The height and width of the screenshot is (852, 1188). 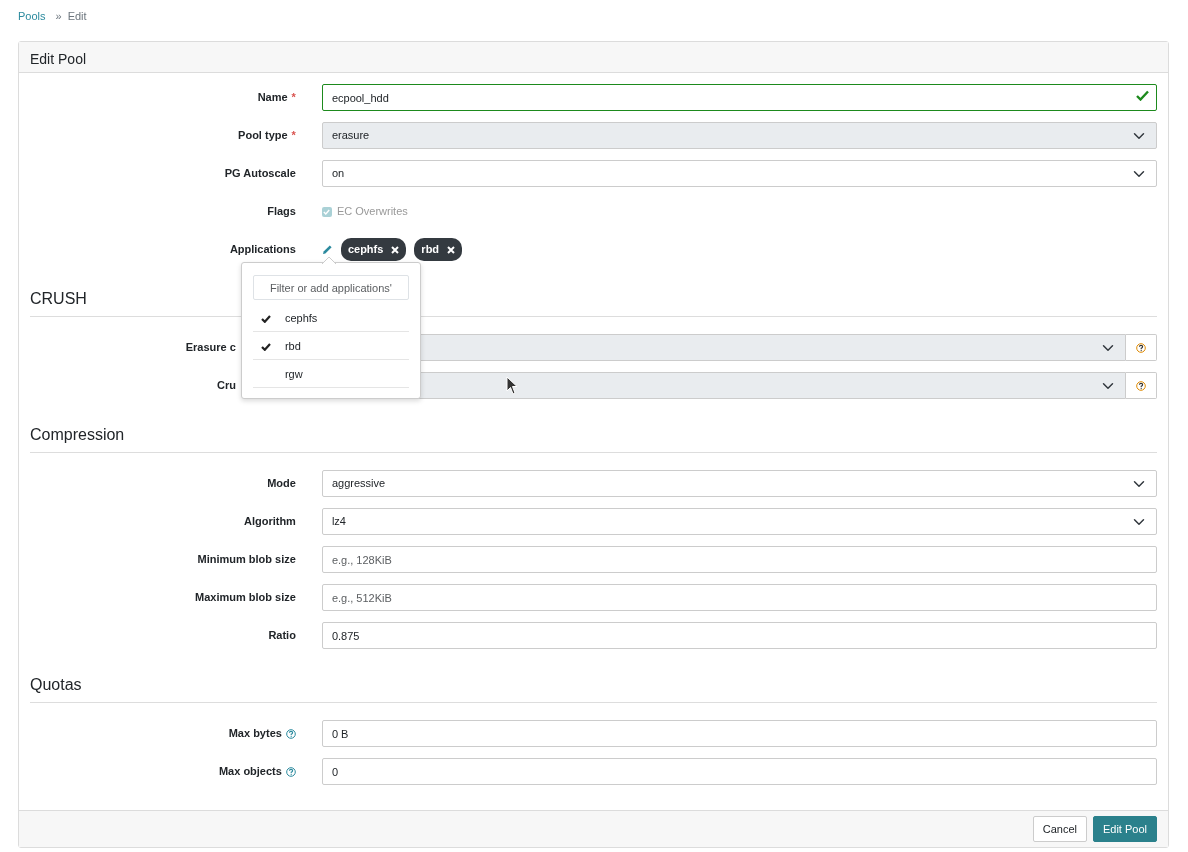 I want to click on select-field: lz4, so click(x=739, y=521).